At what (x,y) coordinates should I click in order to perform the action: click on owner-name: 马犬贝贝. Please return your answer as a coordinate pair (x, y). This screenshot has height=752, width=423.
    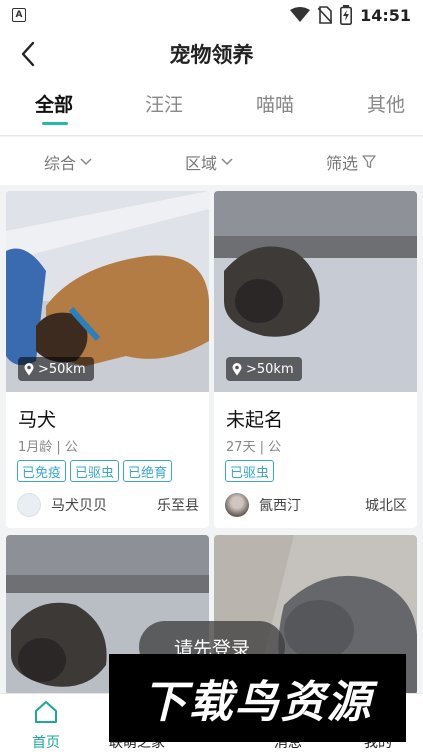
    Looking at the image, I should click on (79, 506).